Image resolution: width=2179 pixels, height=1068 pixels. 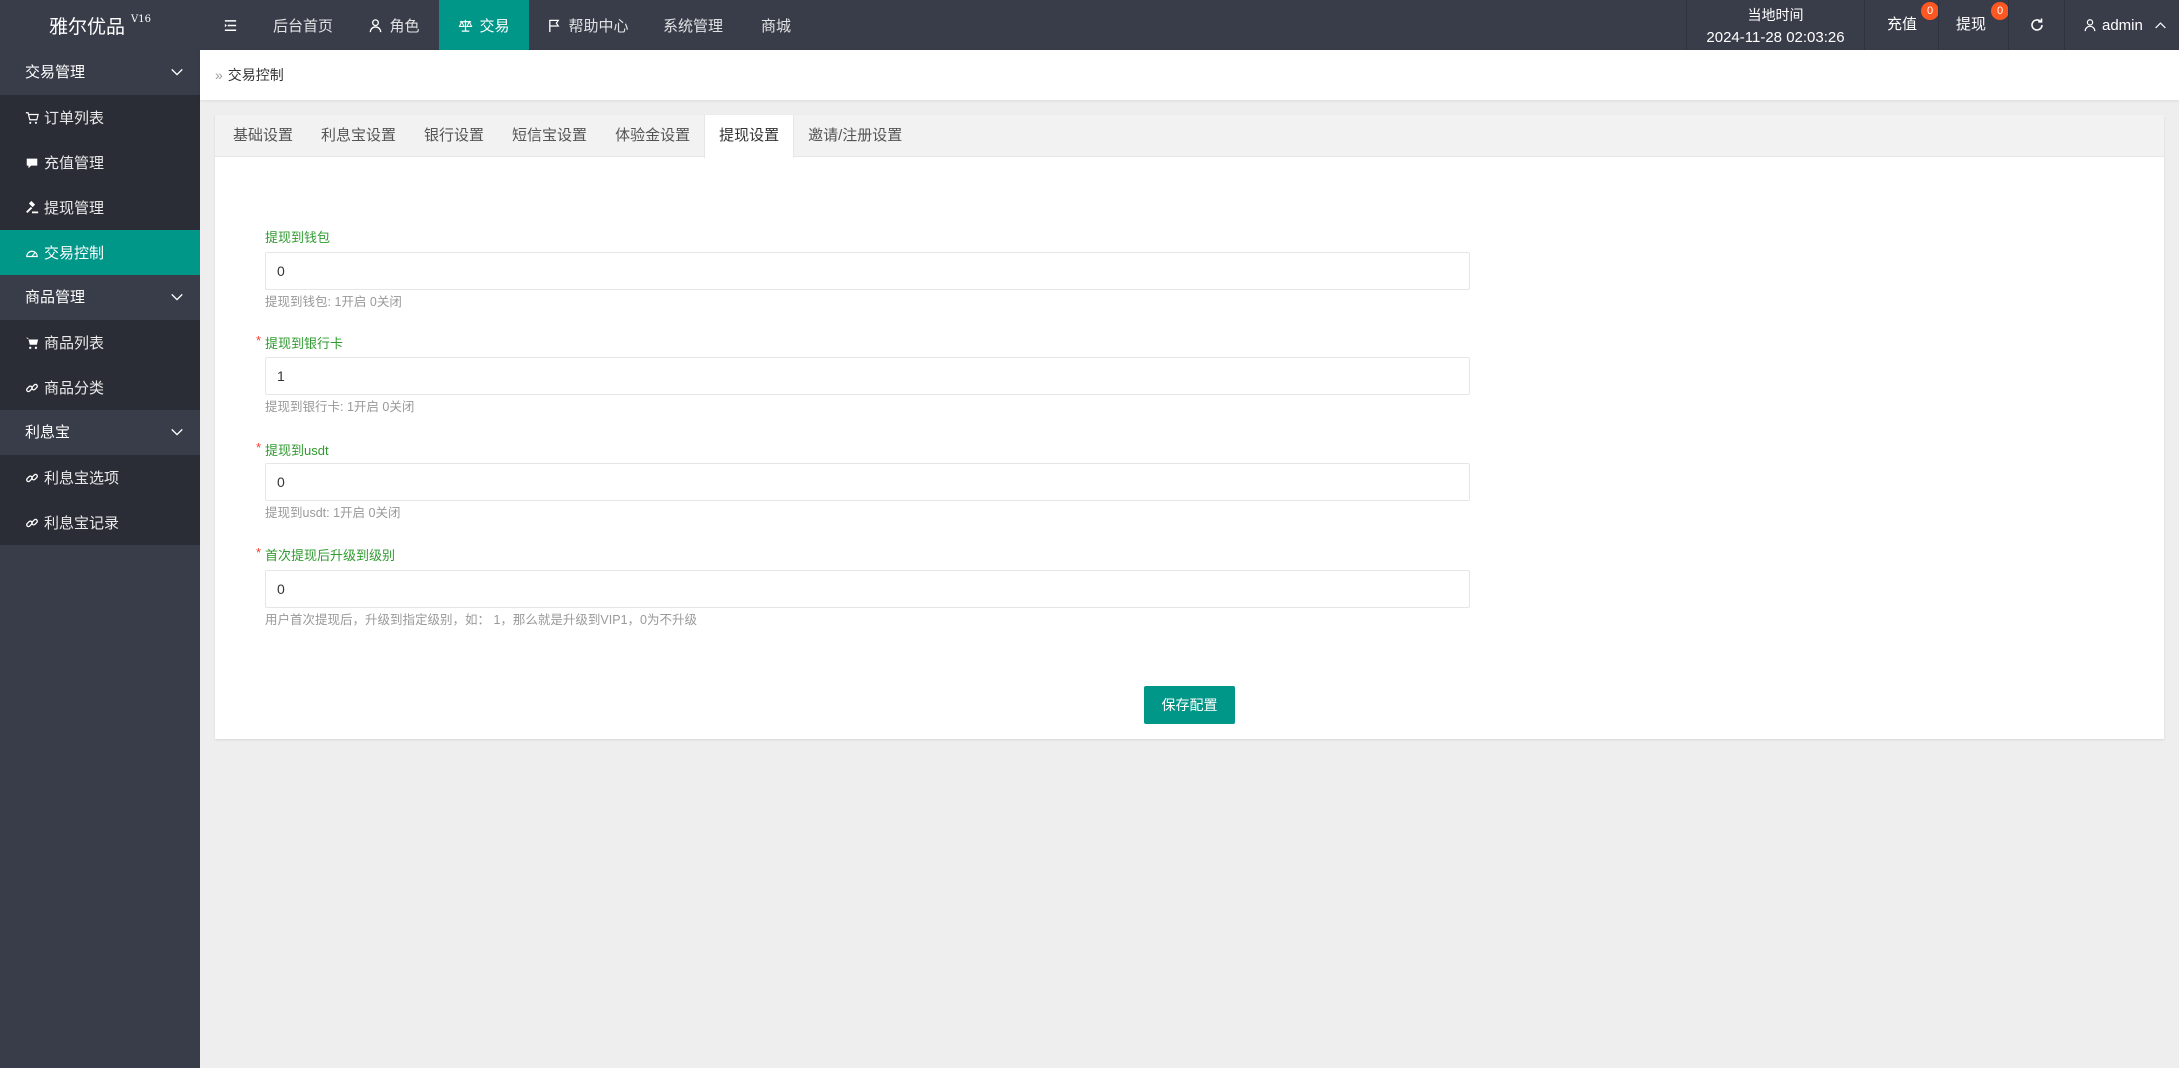 I want to click on sidebar-item-label: 商品分类, so click(x=74, y=388).